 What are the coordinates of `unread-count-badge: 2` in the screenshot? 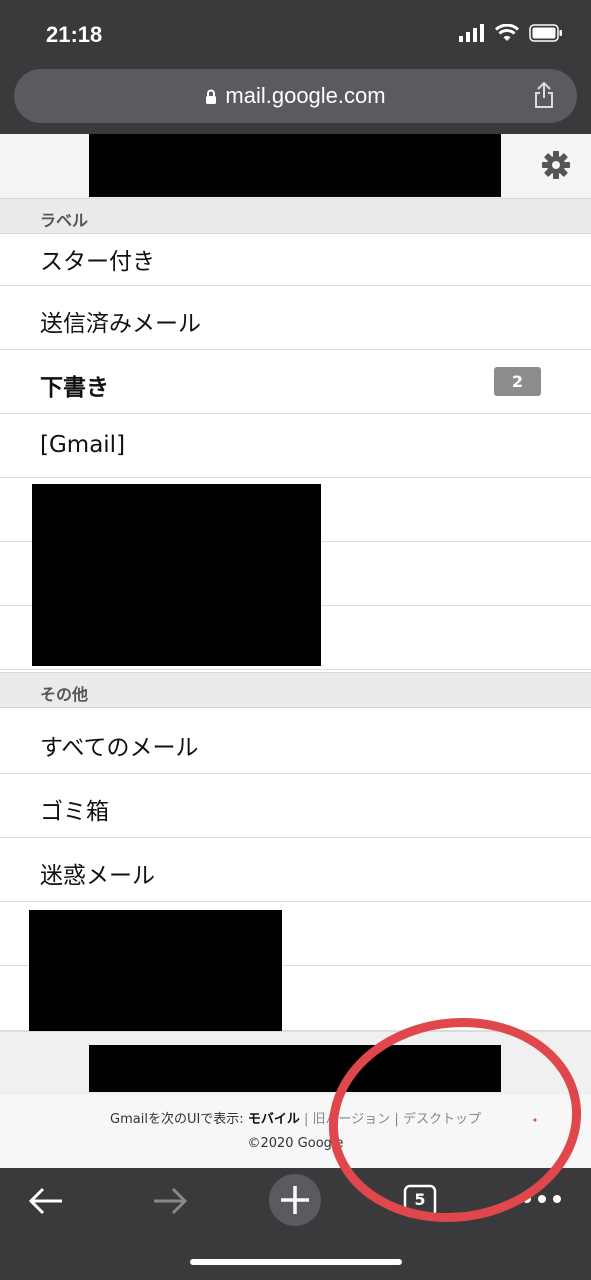 It's located at (517, 381).